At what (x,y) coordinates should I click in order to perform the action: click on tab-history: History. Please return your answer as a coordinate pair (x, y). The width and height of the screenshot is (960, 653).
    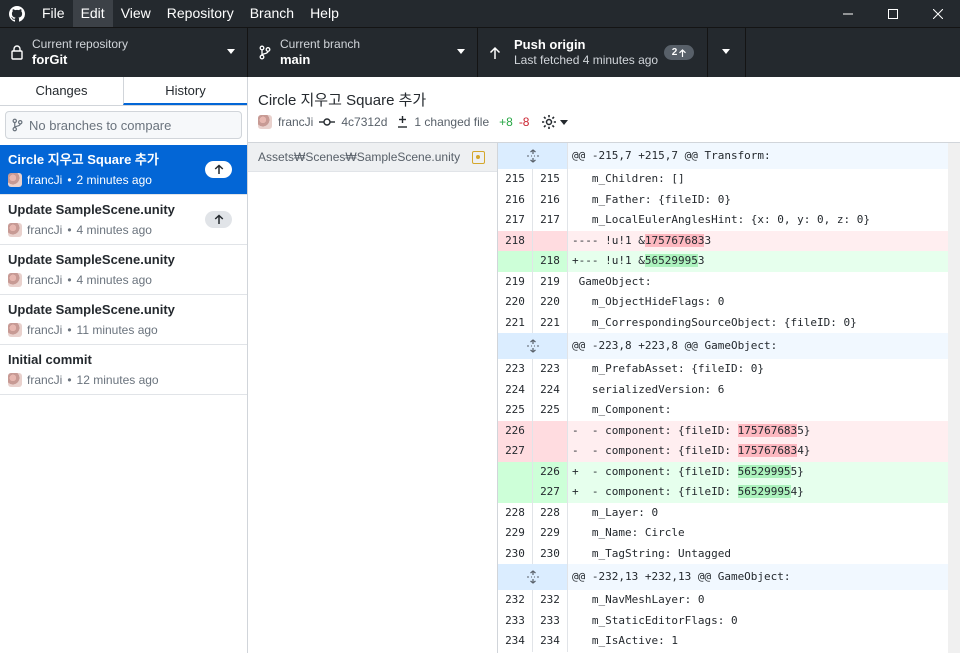
    Looking at the image, I should click on (185, 91).